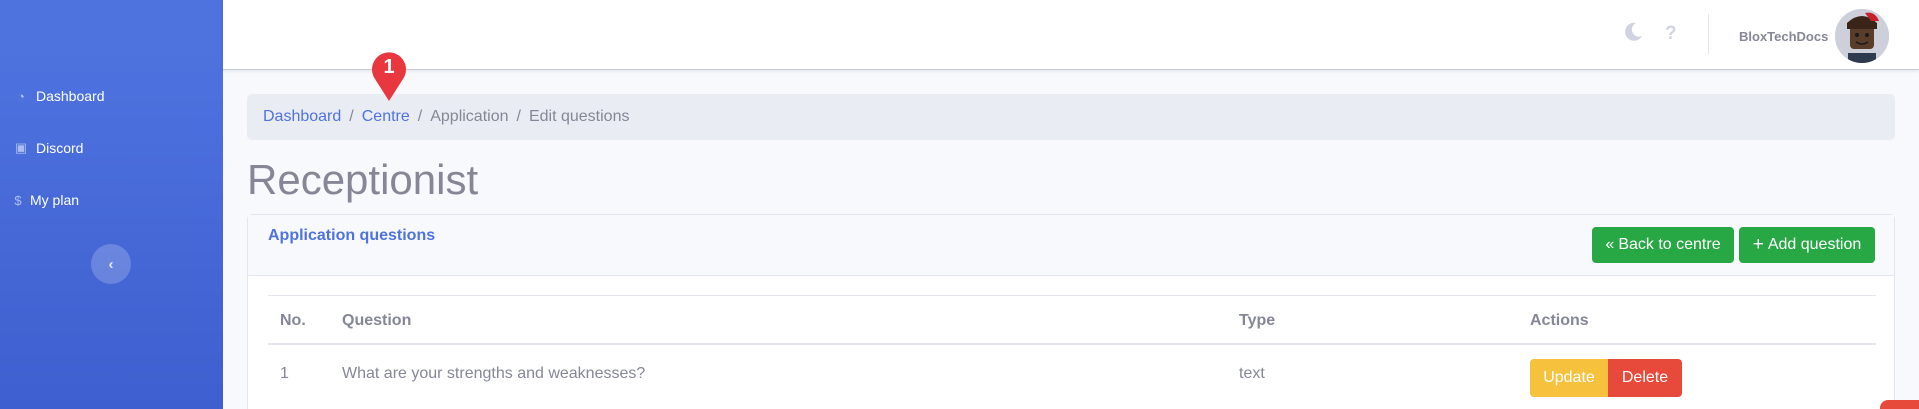 The height and width of the screenshot is (409, 1919). What do you see at coordinates (1671, 34) in the screenshot?
I see `question-icon: ?` at bounding box center [1671, 34].